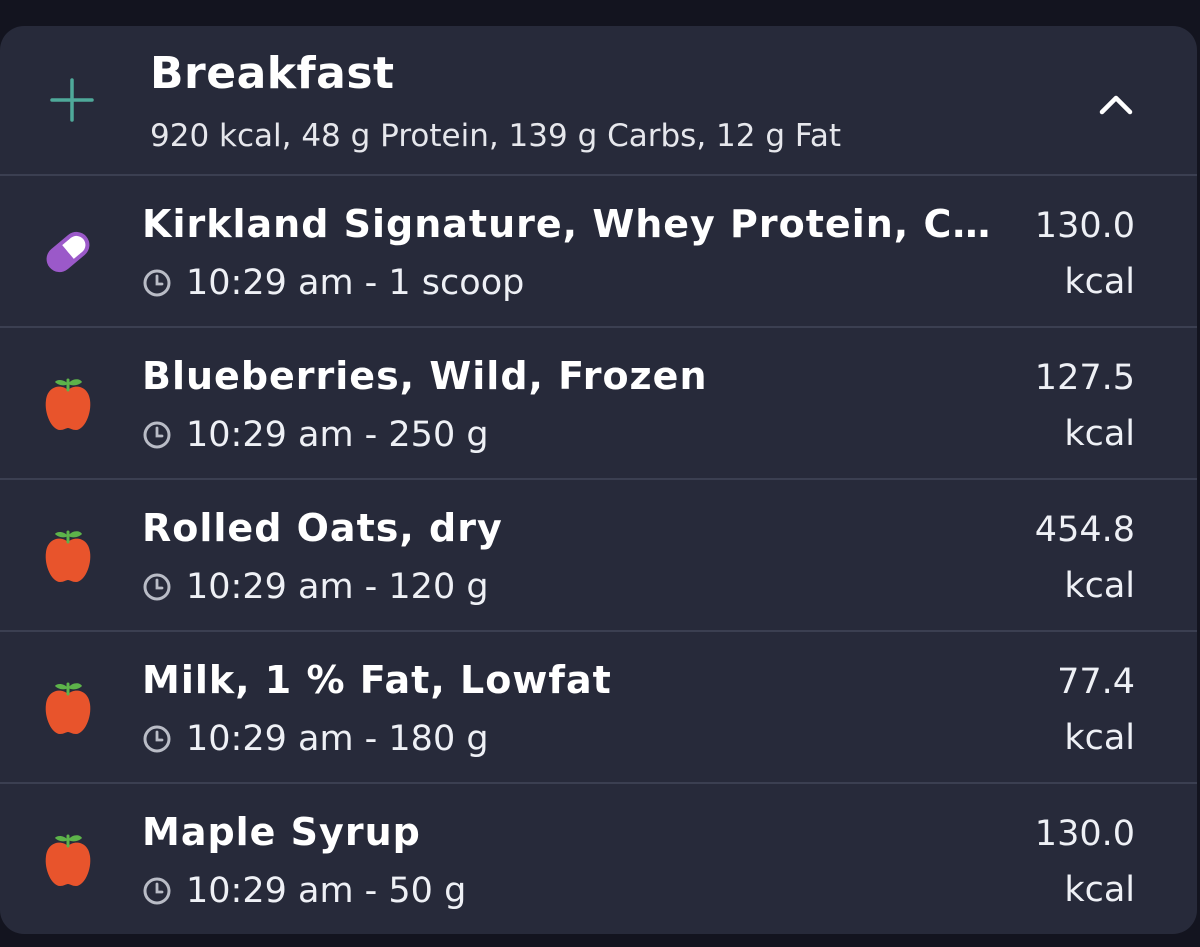 The width and height of the screenshot is (1200, 947). Describe the element at coordinates (1084, 378) in the screenshot. I see `kcal-value: 127.5` at that location.